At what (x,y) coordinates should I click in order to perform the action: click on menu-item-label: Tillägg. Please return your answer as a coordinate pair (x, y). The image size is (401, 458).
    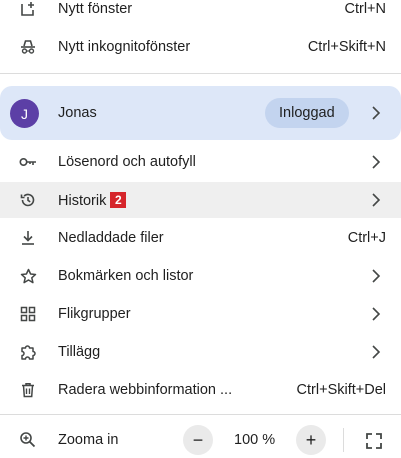
    Looking at the image, I should click on (79, 352).